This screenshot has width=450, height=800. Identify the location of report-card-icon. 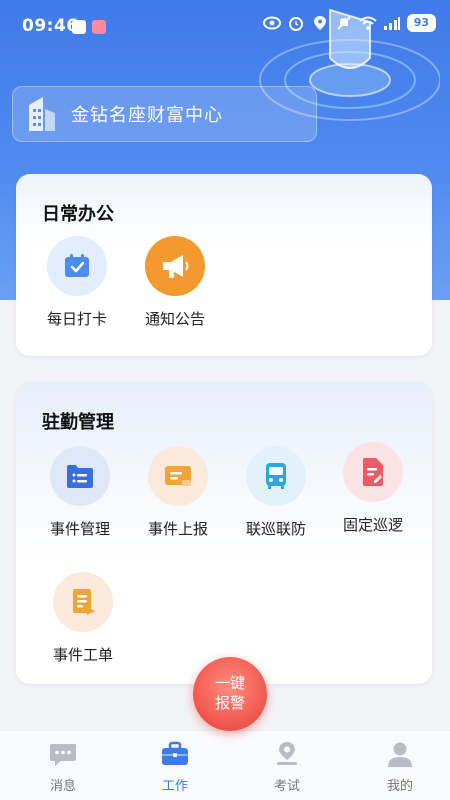
(178, 476).